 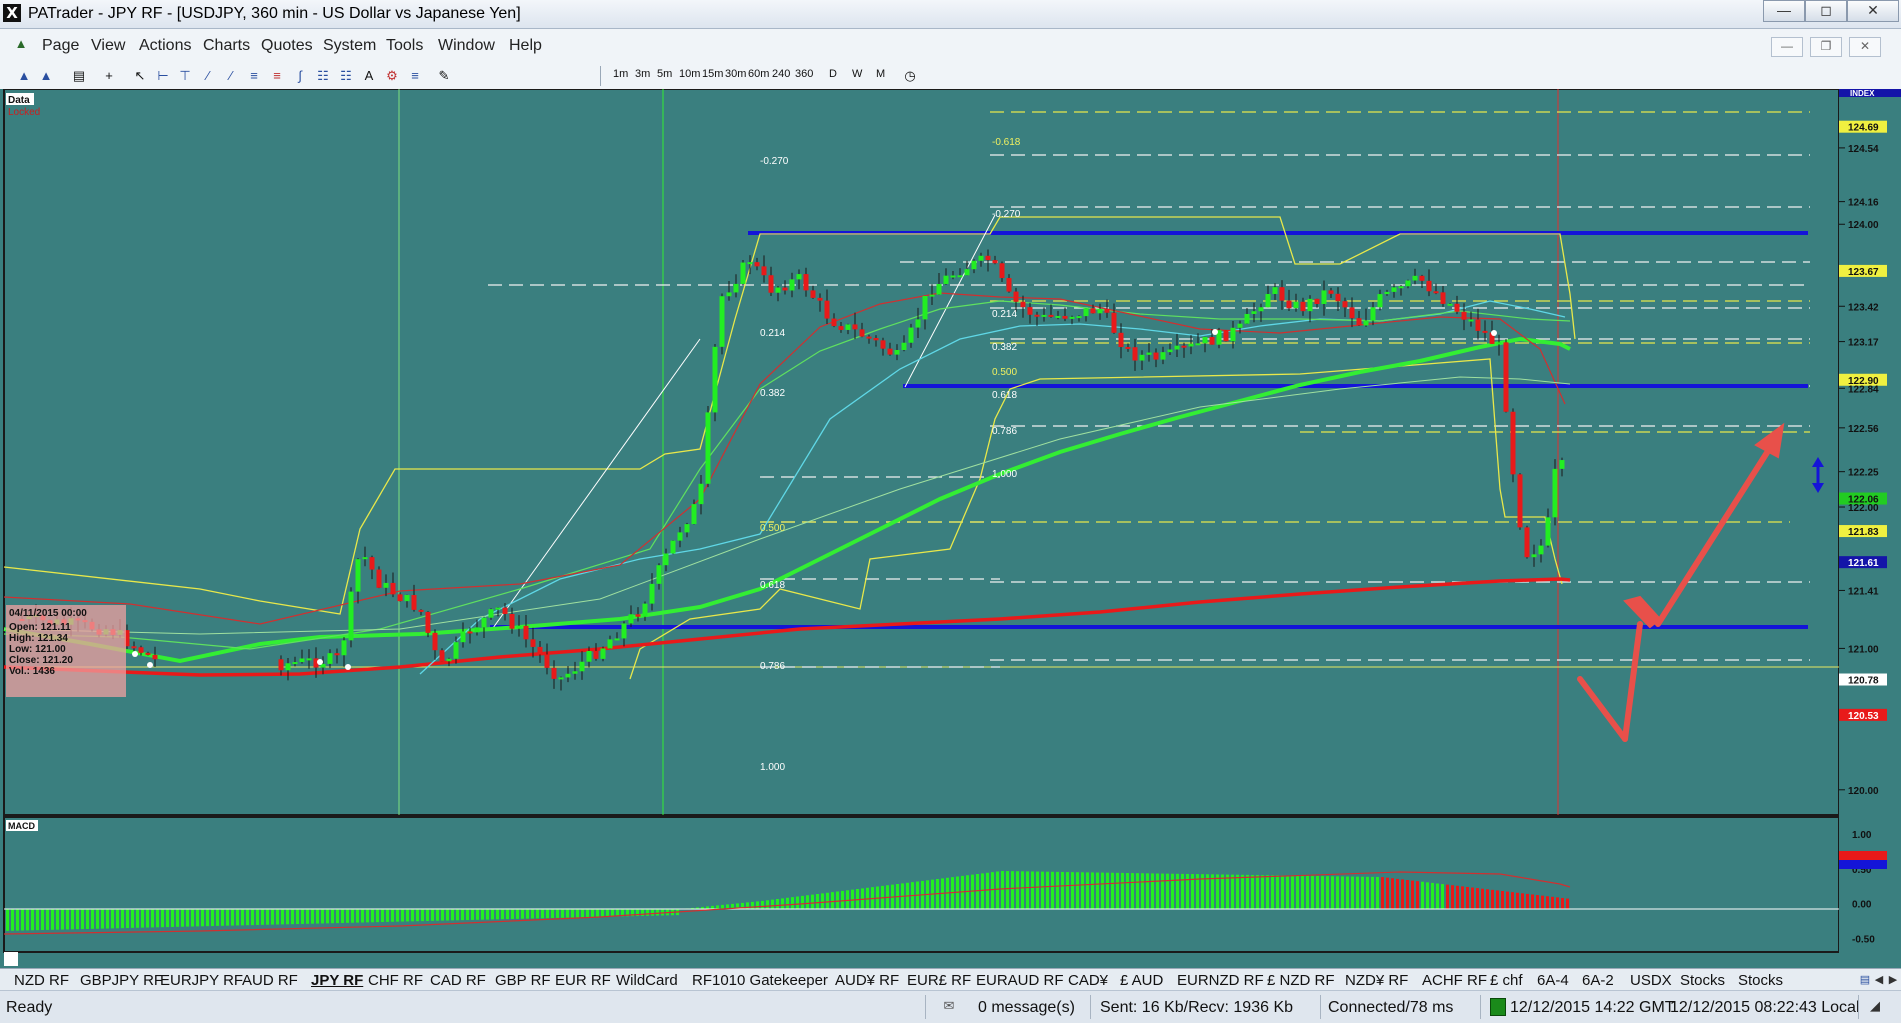 What do you see at coordinates (1598, 980) in the screenshot?
I see `tab-6a-2: 6A-2` at bounding box center [1598, 980].